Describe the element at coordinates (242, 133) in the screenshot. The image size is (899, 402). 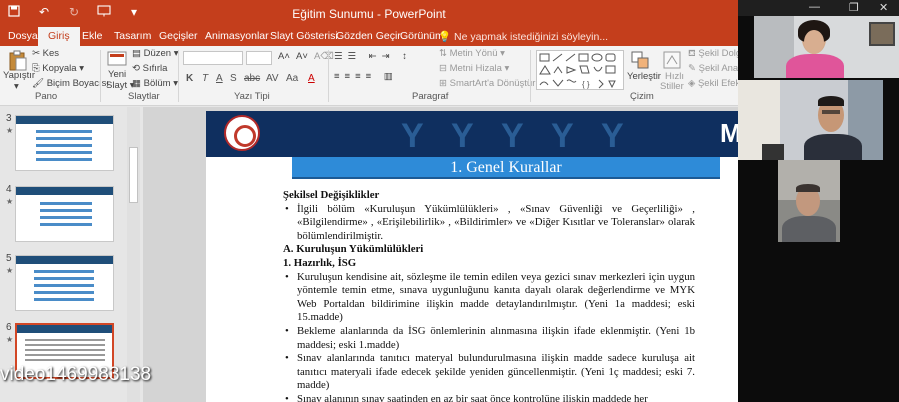
I see `emblem-logo` at that location.